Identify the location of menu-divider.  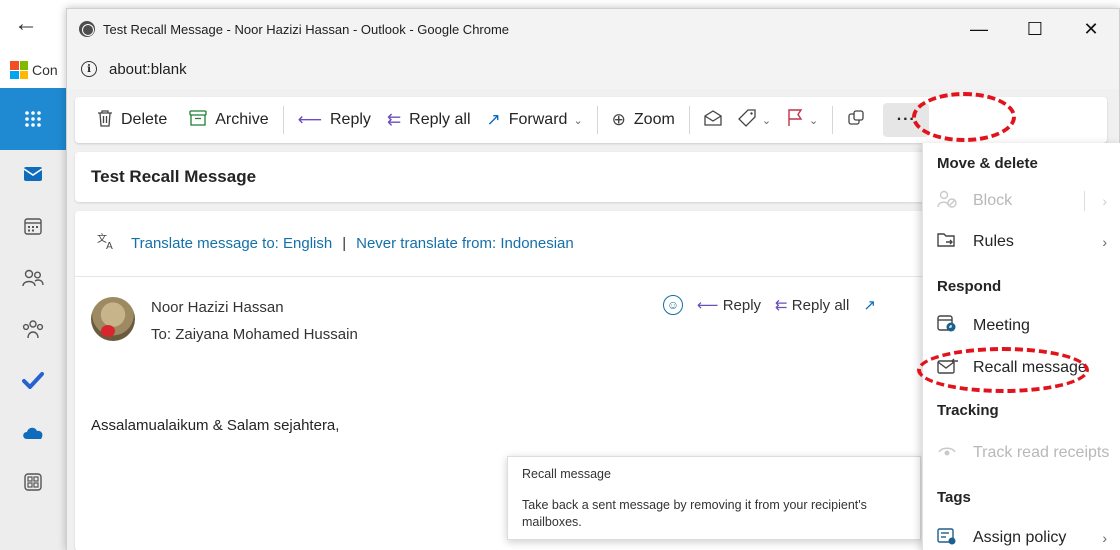
(1084, 201).